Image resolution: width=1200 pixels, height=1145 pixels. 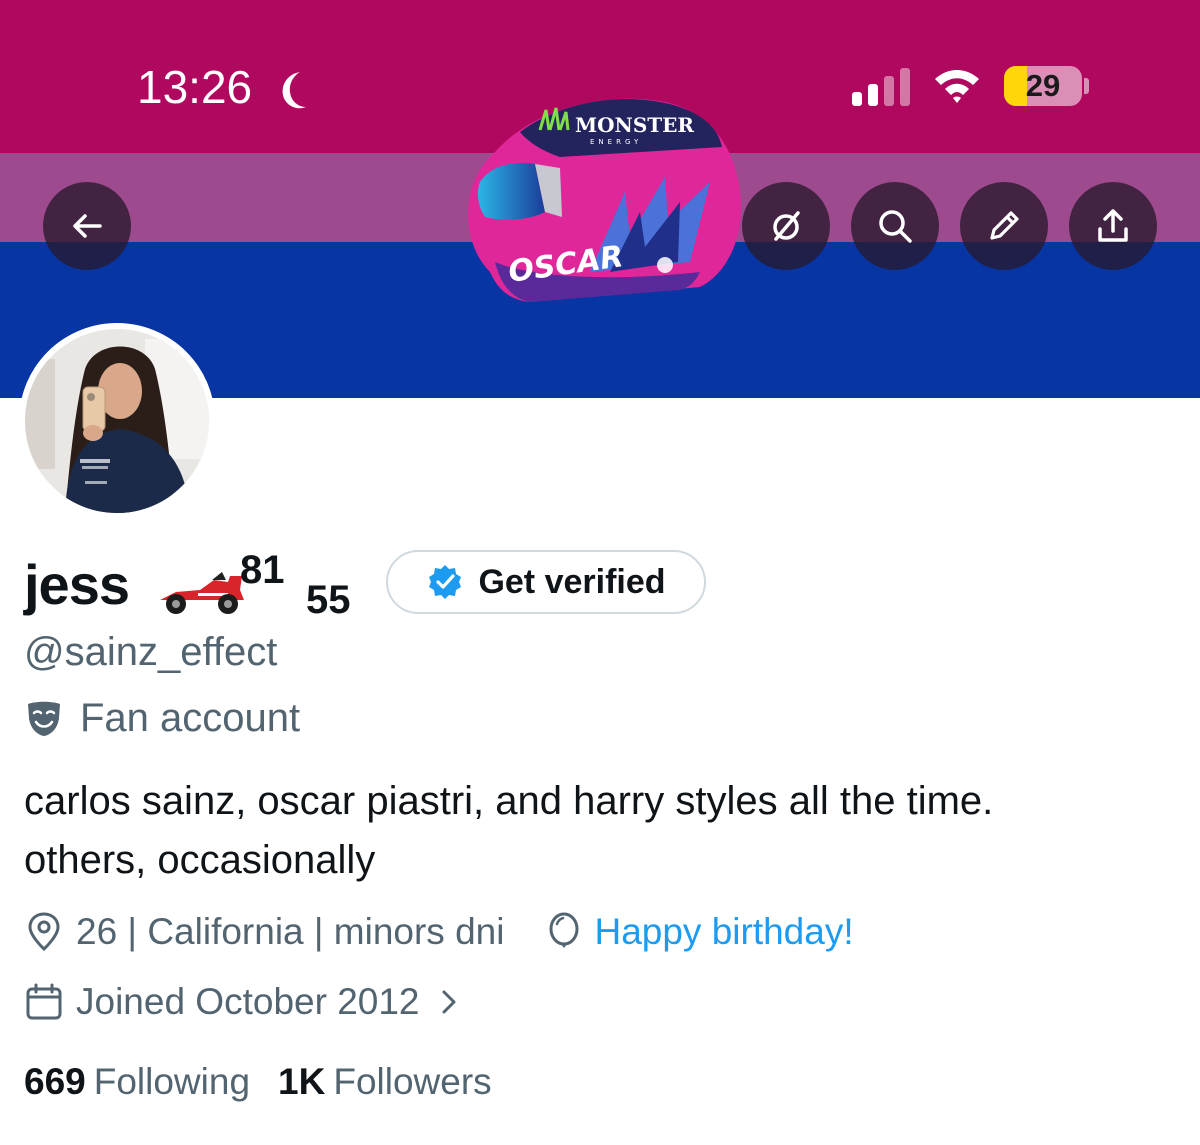 I want to click on birthday-link: Happy birthday!, so click(x=723, y=932).